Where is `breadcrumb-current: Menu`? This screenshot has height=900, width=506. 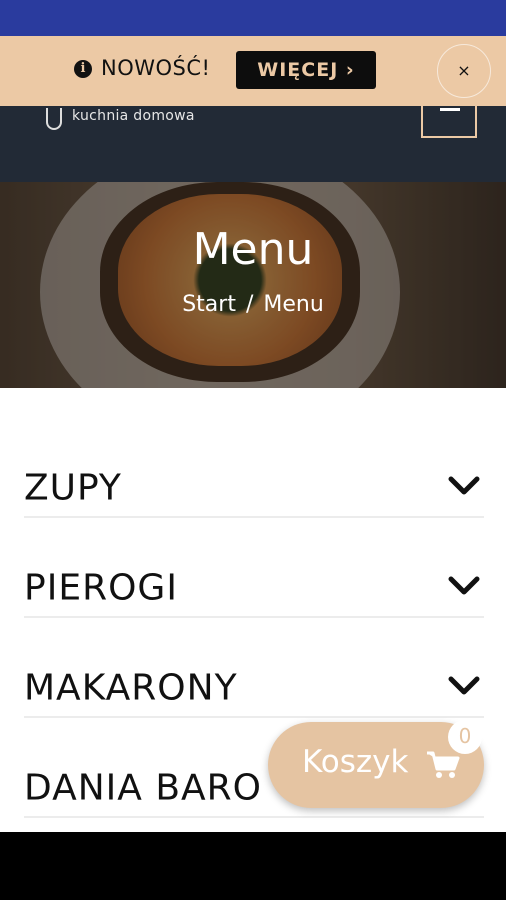 breadcrumb-current: Menu is located at coordinates (293, 304).